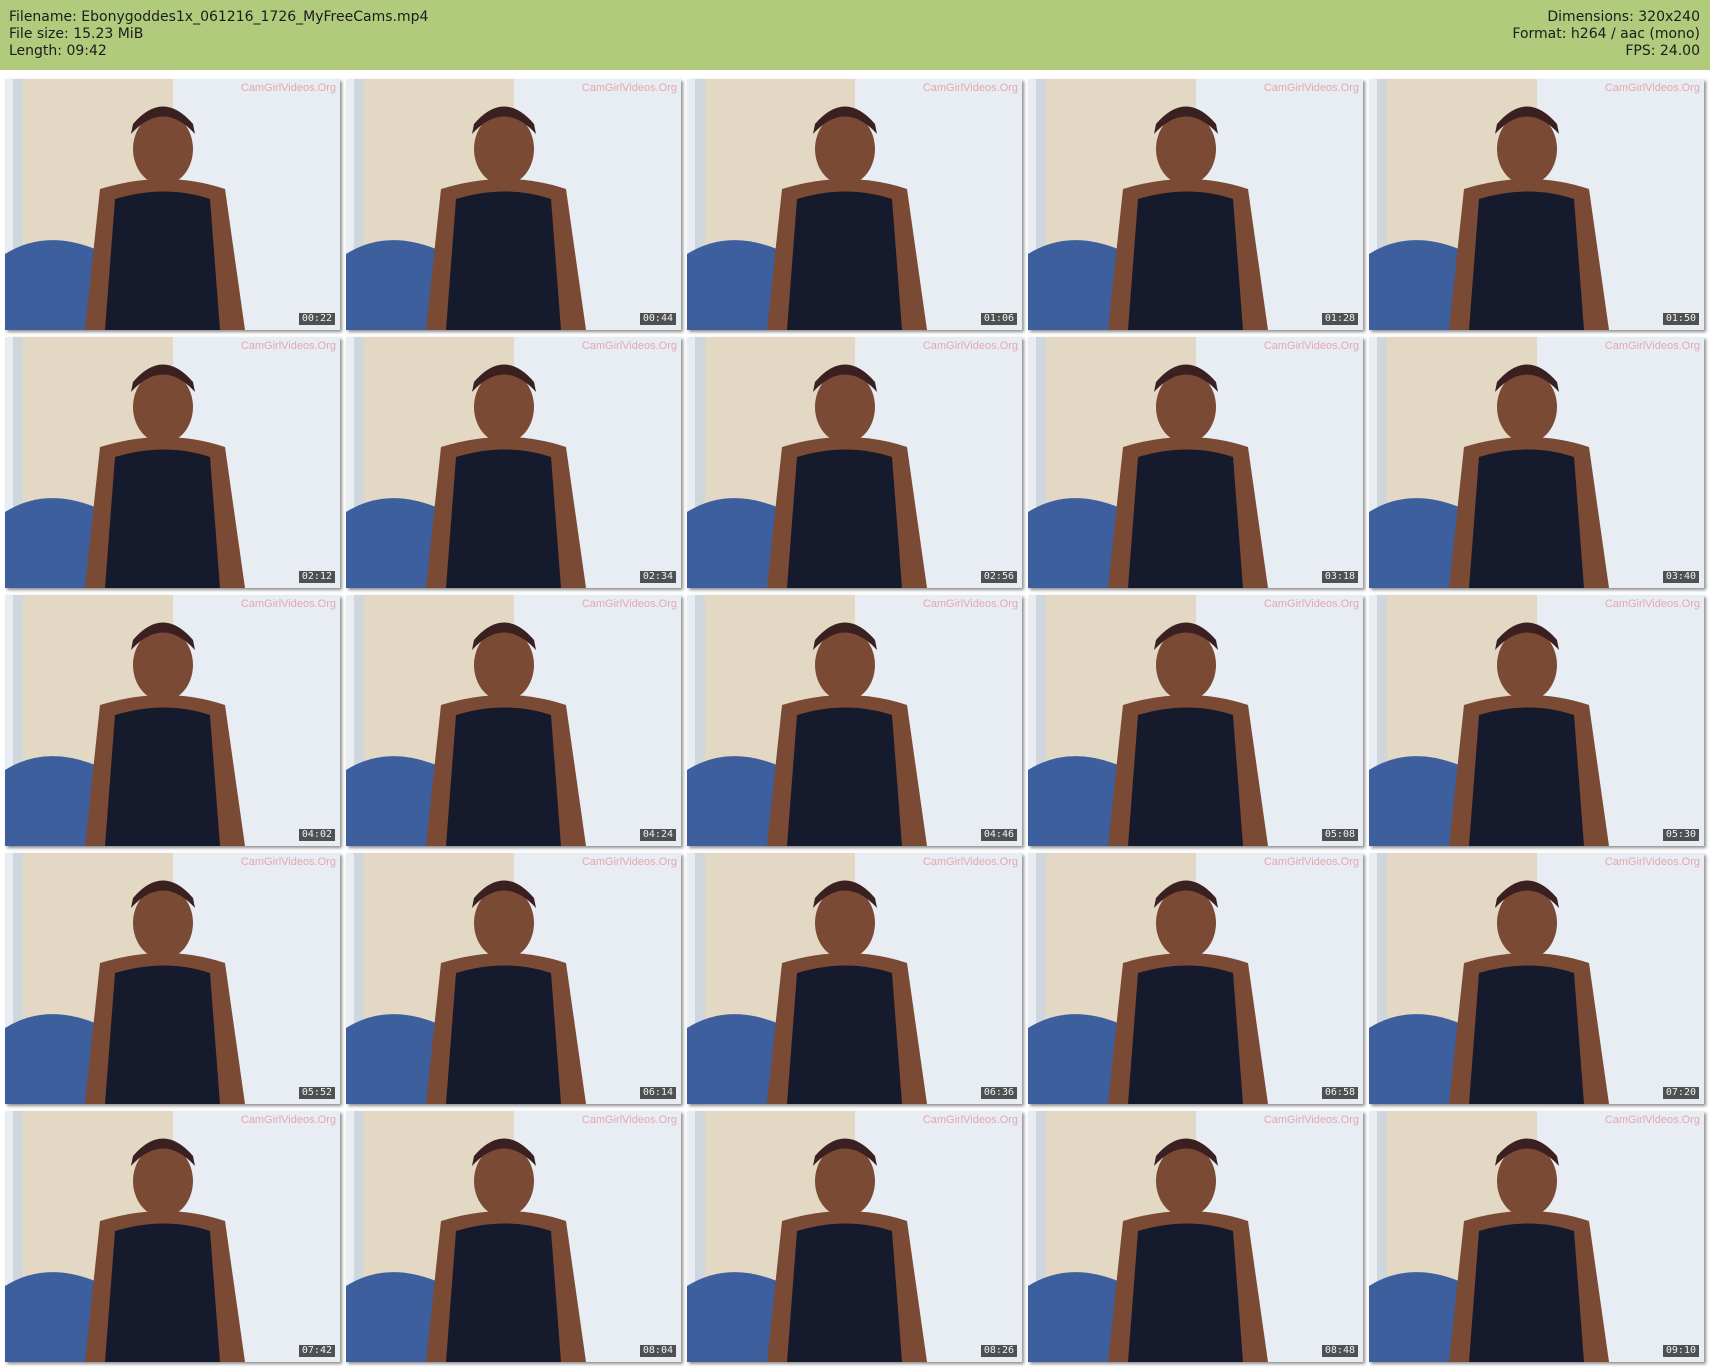 This screenshot has width=1710, height=1370. I want to click on frame-timestamp: 01:28, so click(1339, 319).